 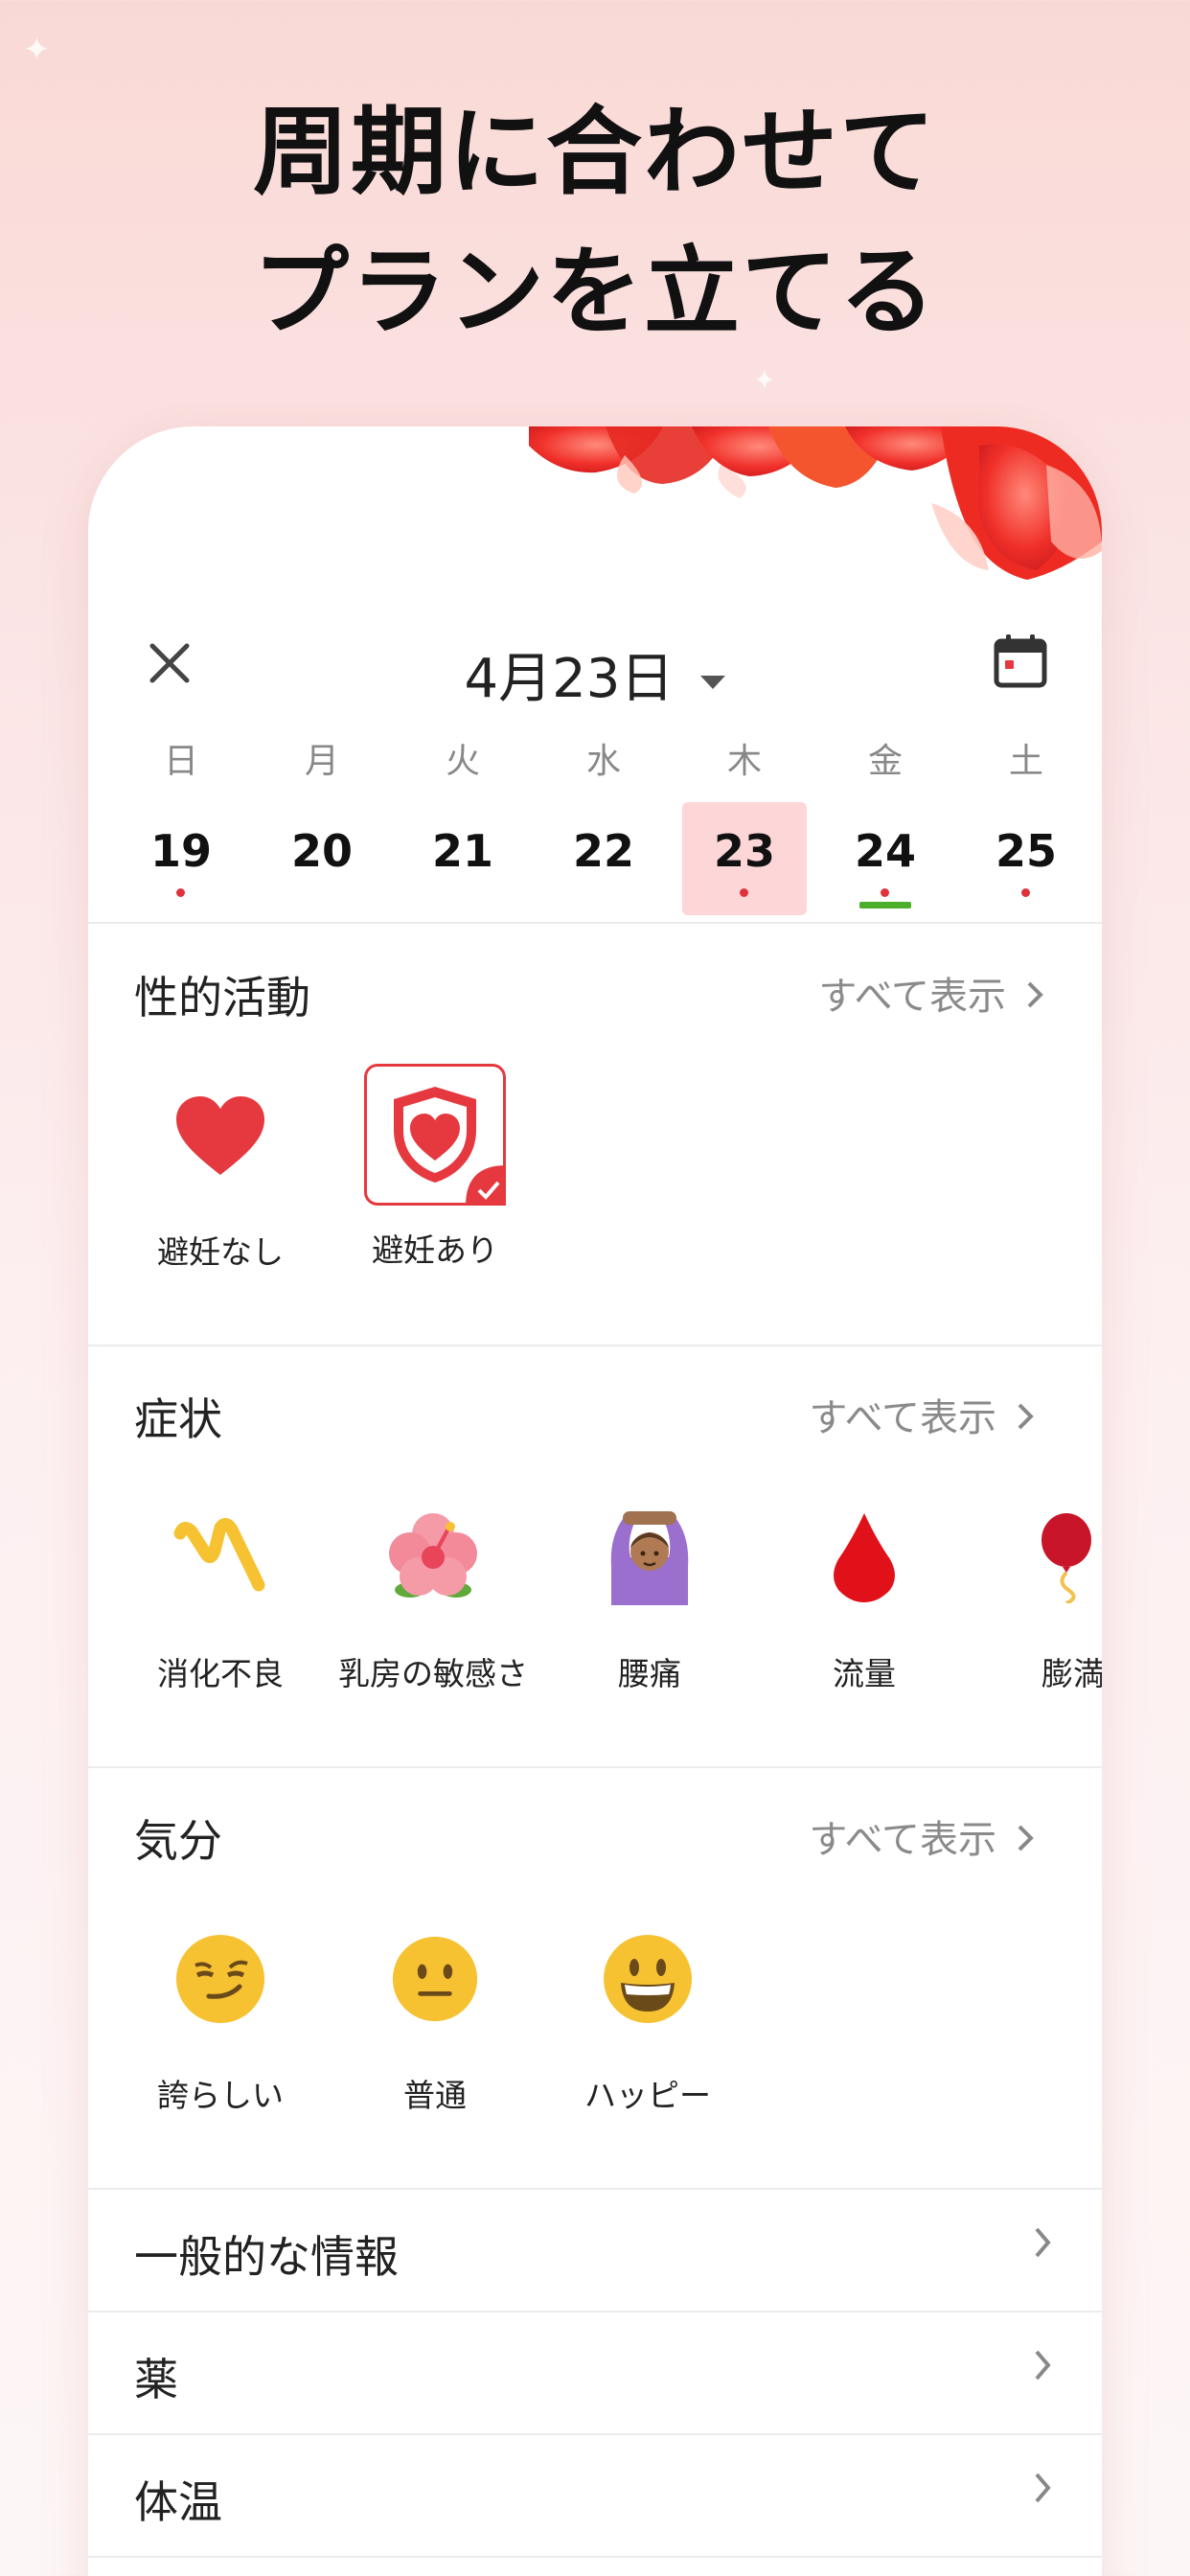 What do you see at coordinates (595, 2250) in the screenshot?
I see `row-general-info: 一般的な情報` at bounding box center [595, 2250].